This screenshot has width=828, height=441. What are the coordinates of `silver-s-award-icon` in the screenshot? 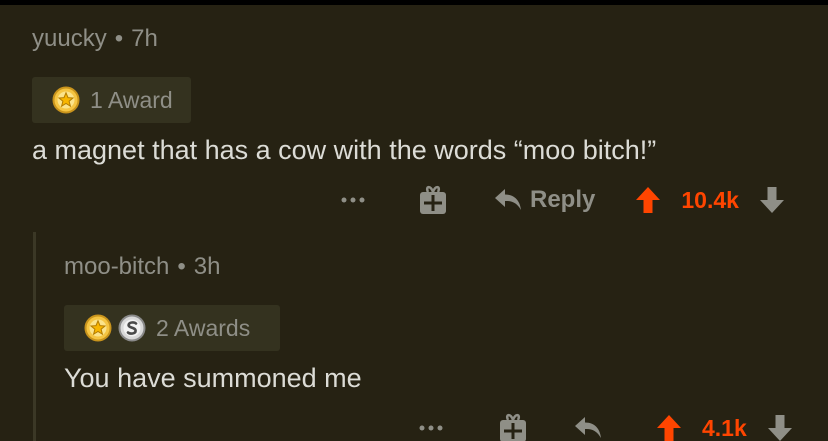 It's located at (132, 328).